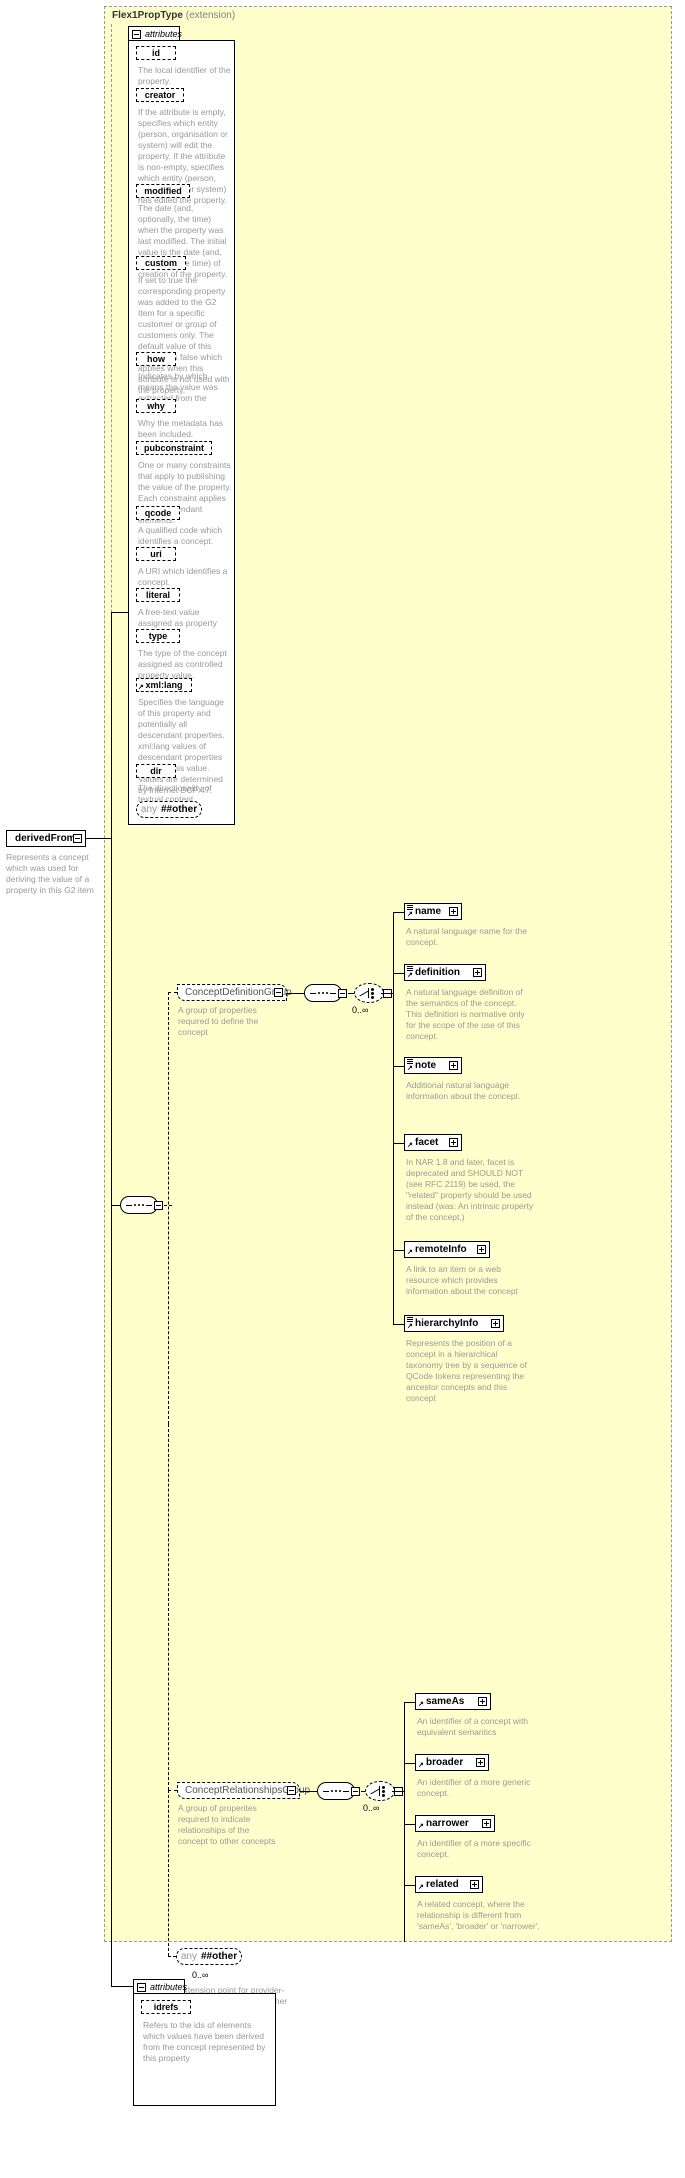 This screenshot has height=2178, width=685. I want to click on element-node-note: ↗ note, so click(434, 1067).